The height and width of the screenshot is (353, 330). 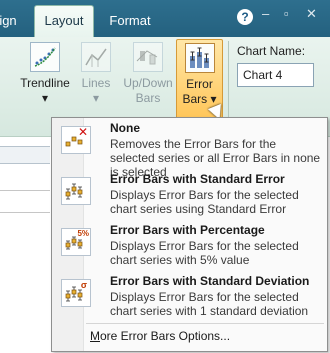 What do you see at coordinates (76, 191) in the screenshot?
I see `error-bars-standard-error-icon` at bounding box center [76, 191].